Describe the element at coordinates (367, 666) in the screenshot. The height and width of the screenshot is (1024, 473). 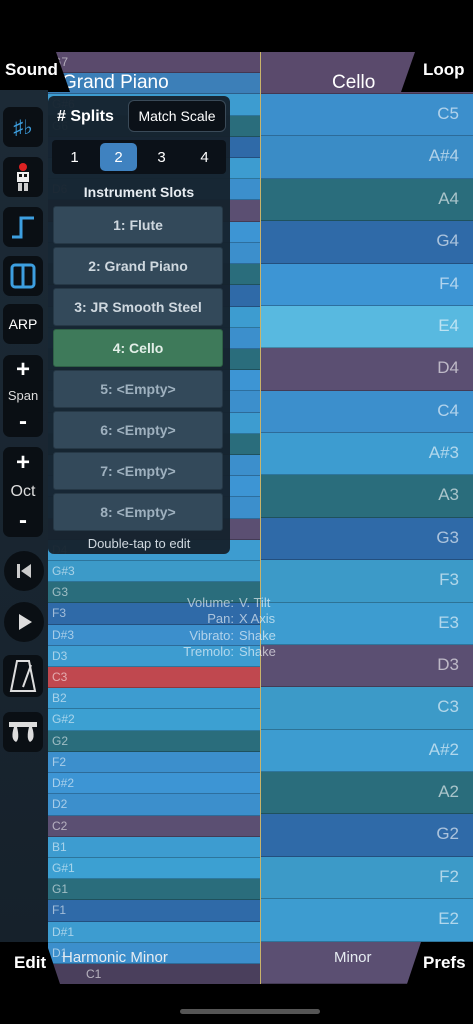
I see `right-key: D3` at that location.